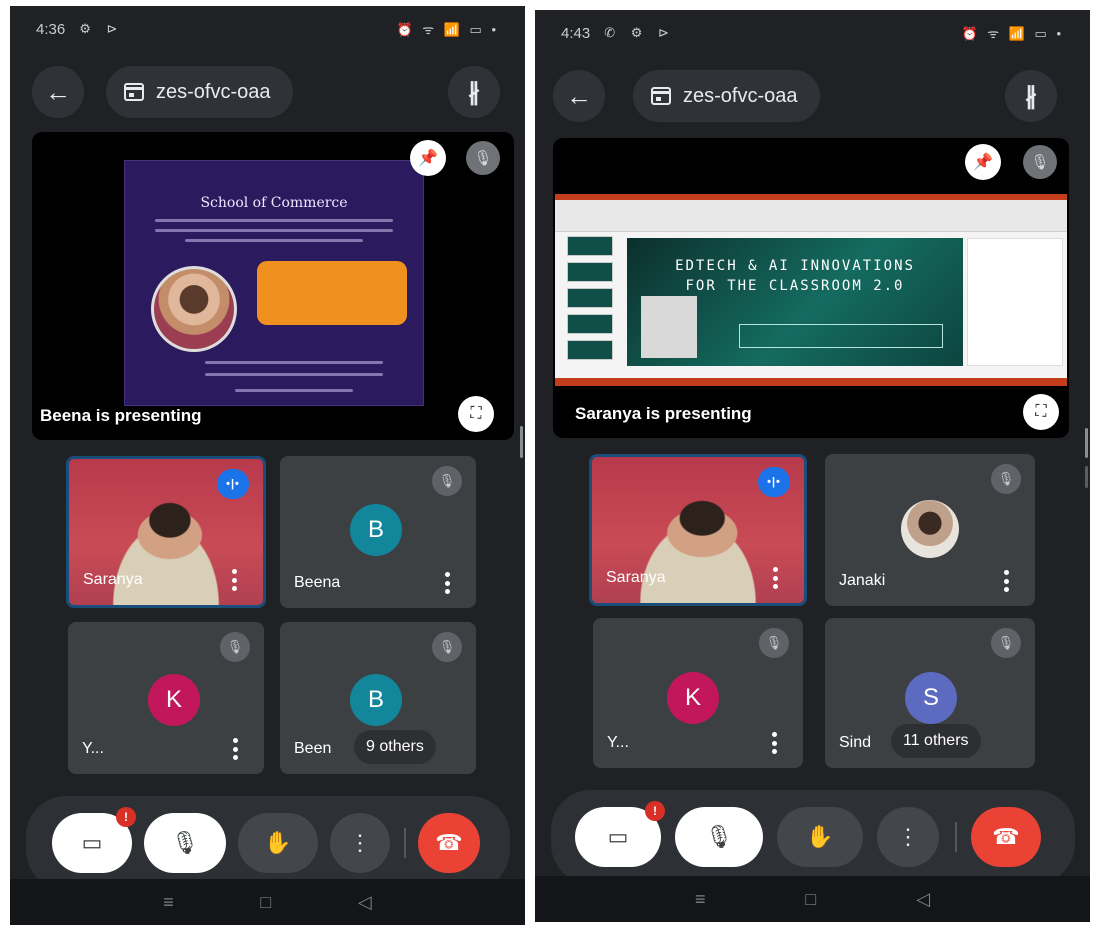  Describe the element at coordinates (655, 811) in the screenshot. I see `camera-alert-badge: !` at that location.